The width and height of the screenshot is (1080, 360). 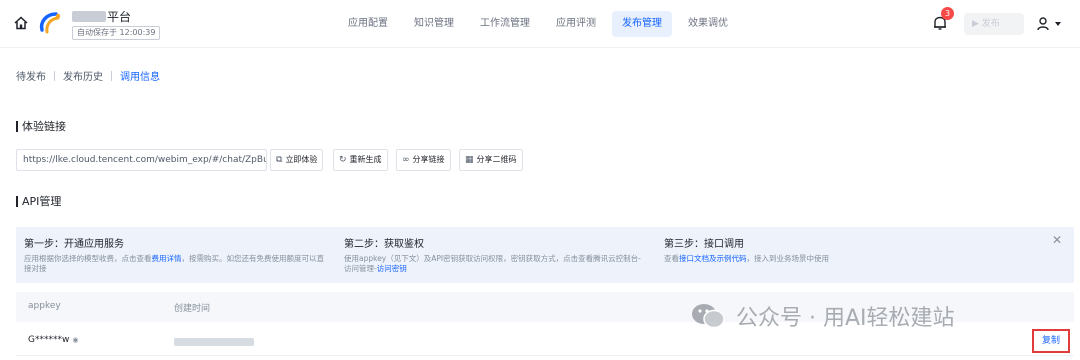 I want to click on close-icon: ✕, so click(x=1057, y=240).